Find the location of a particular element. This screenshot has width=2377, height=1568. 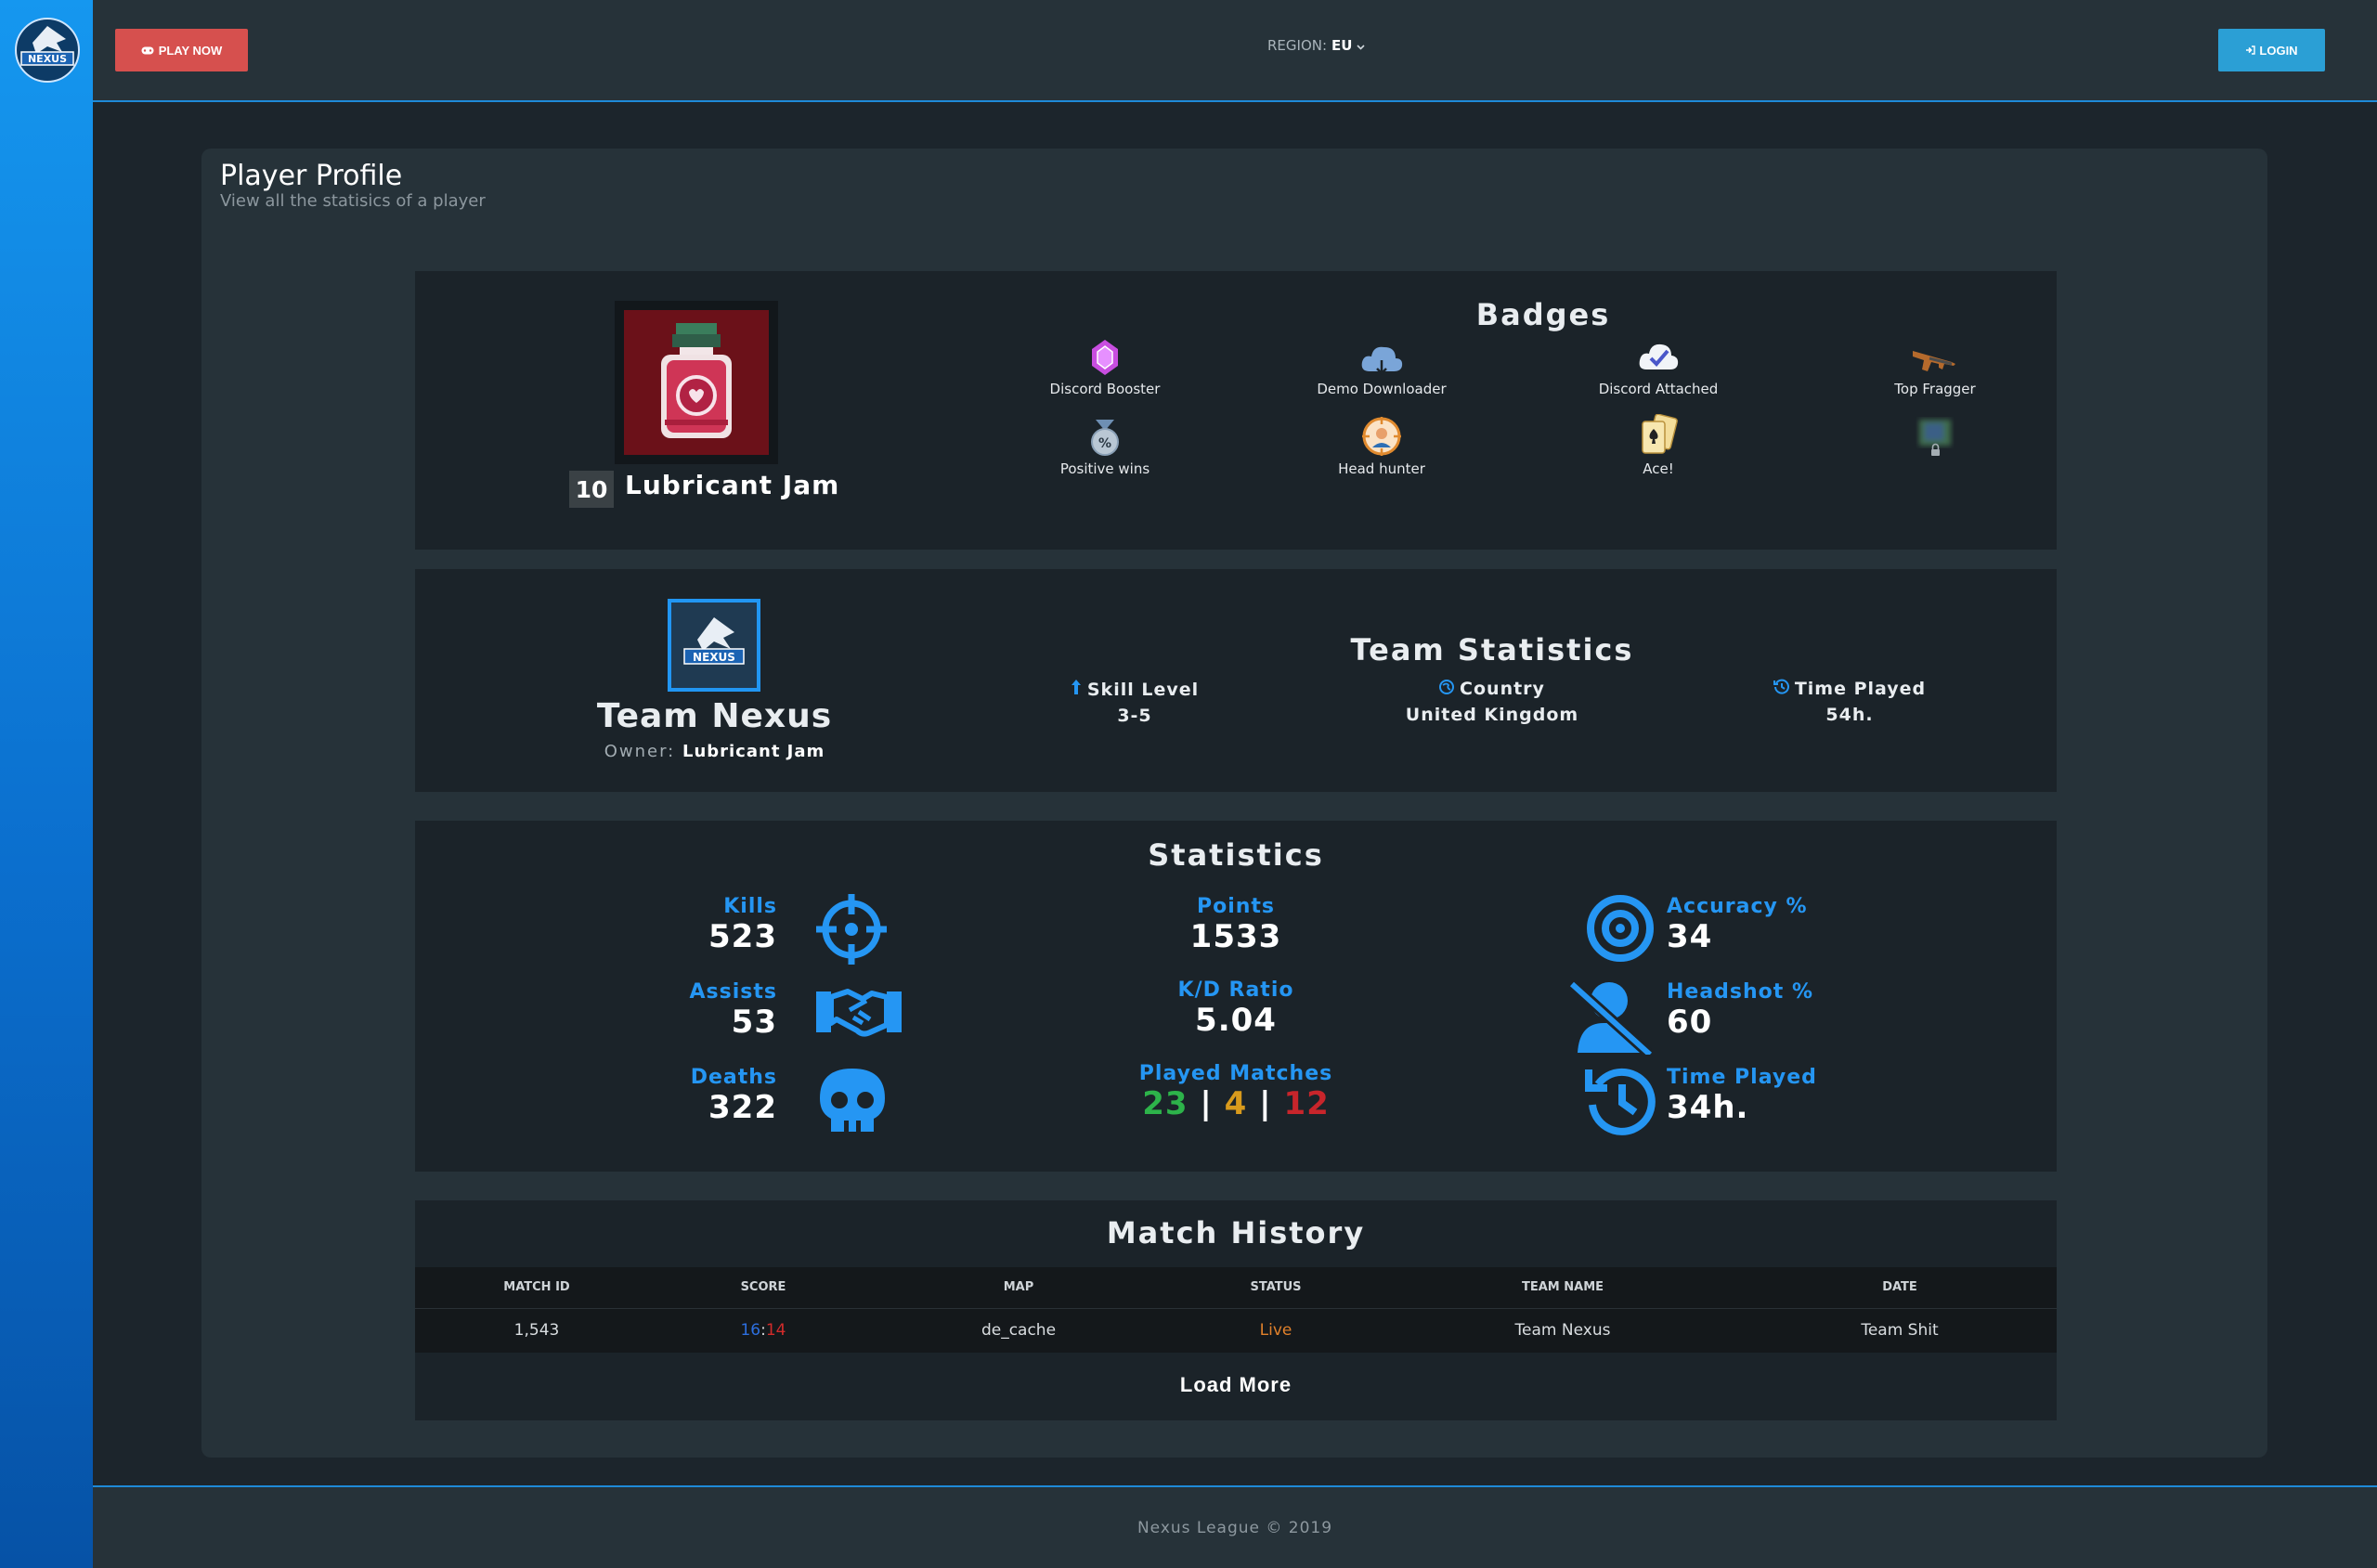

badge-label: Ace! is located at coordinates (1658, 469).